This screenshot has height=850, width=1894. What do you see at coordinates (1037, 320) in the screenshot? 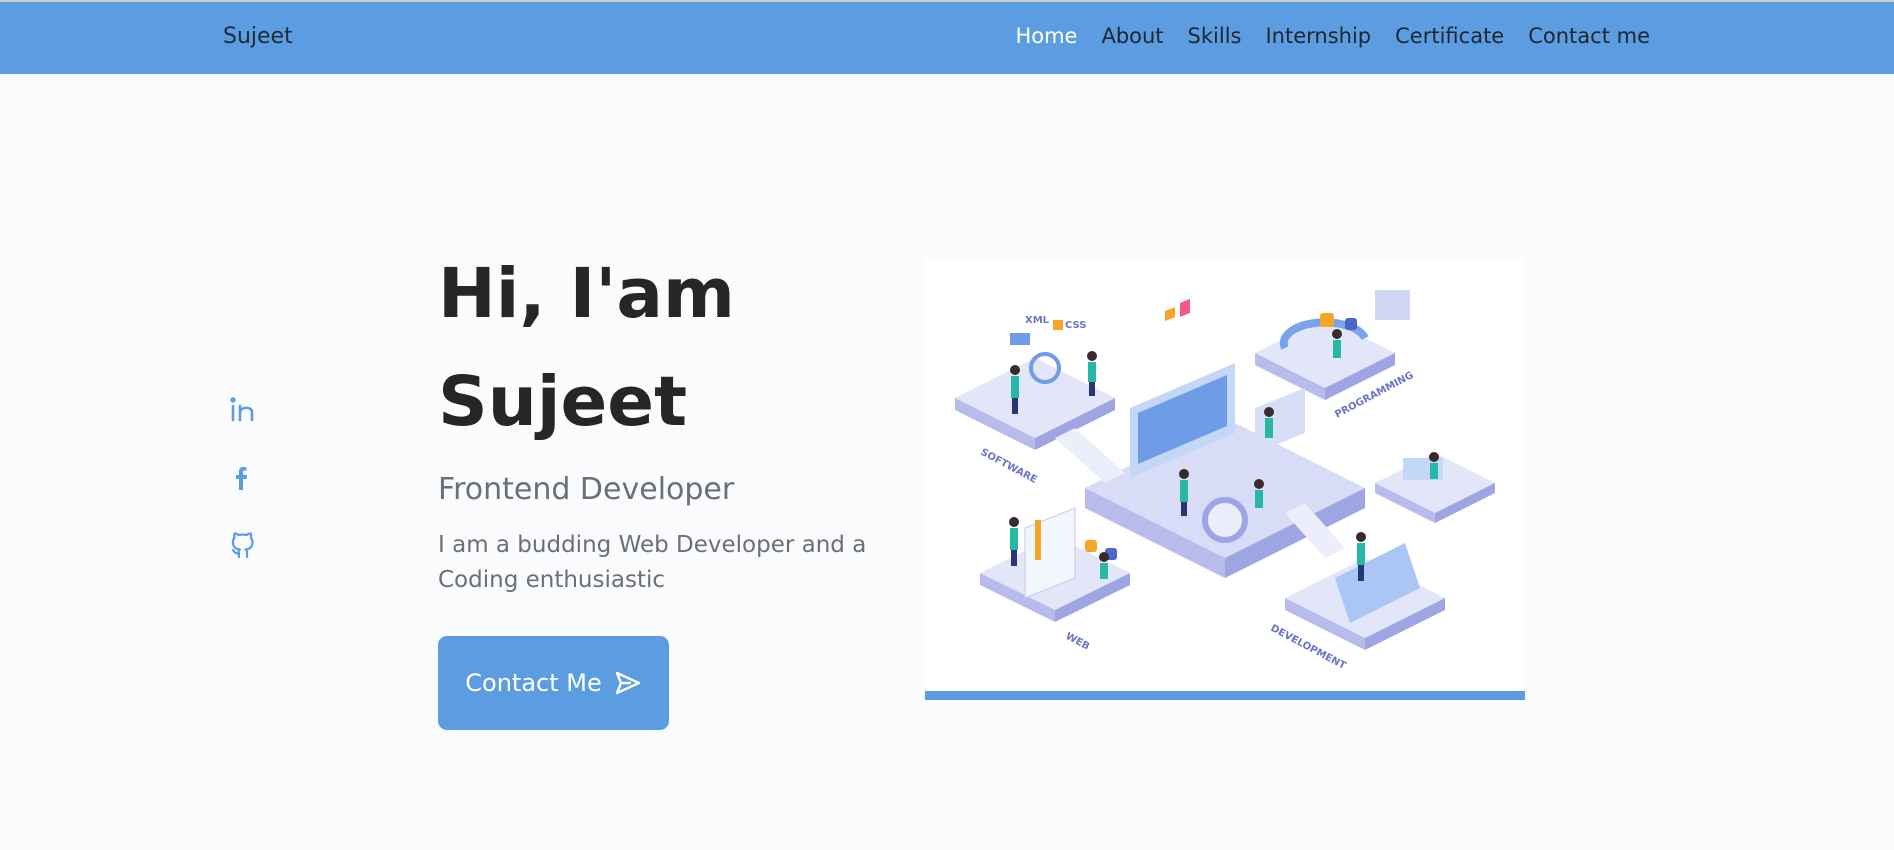
I see `label-xml: XML` at bounding box center [1037, 320].